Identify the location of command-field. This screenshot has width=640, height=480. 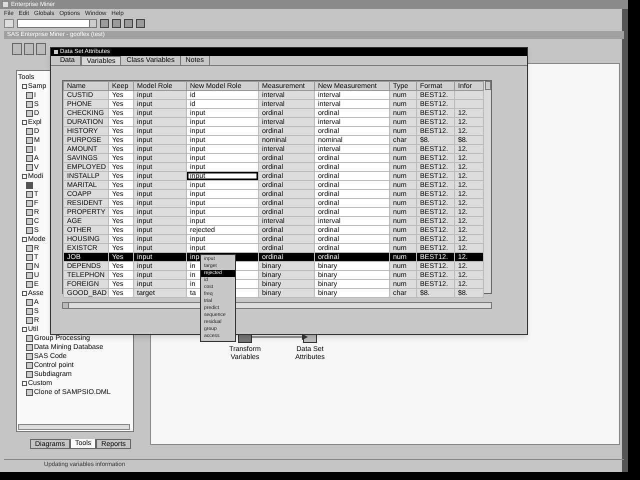
(57, 23).